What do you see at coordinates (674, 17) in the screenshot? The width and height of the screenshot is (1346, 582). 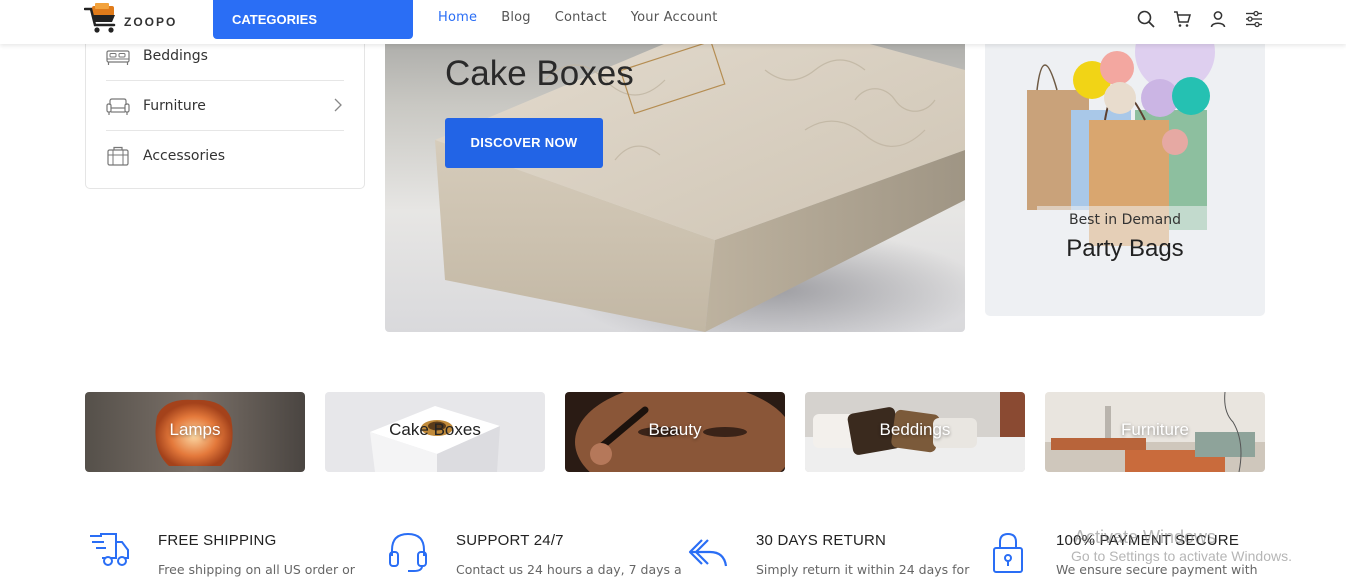 I see `nav-your-account: Your Account` at bounding box center [674, 17].